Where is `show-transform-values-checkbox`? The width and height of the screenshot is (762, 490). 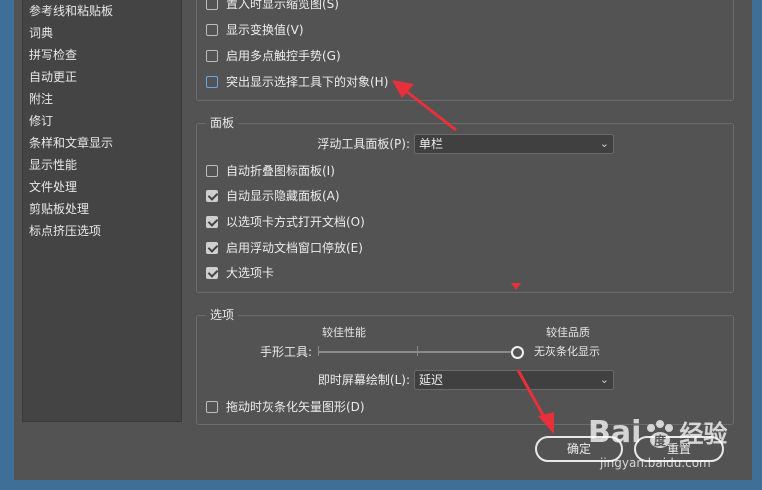
show-transform-values-checkbox is located at coordinates (212, 30).